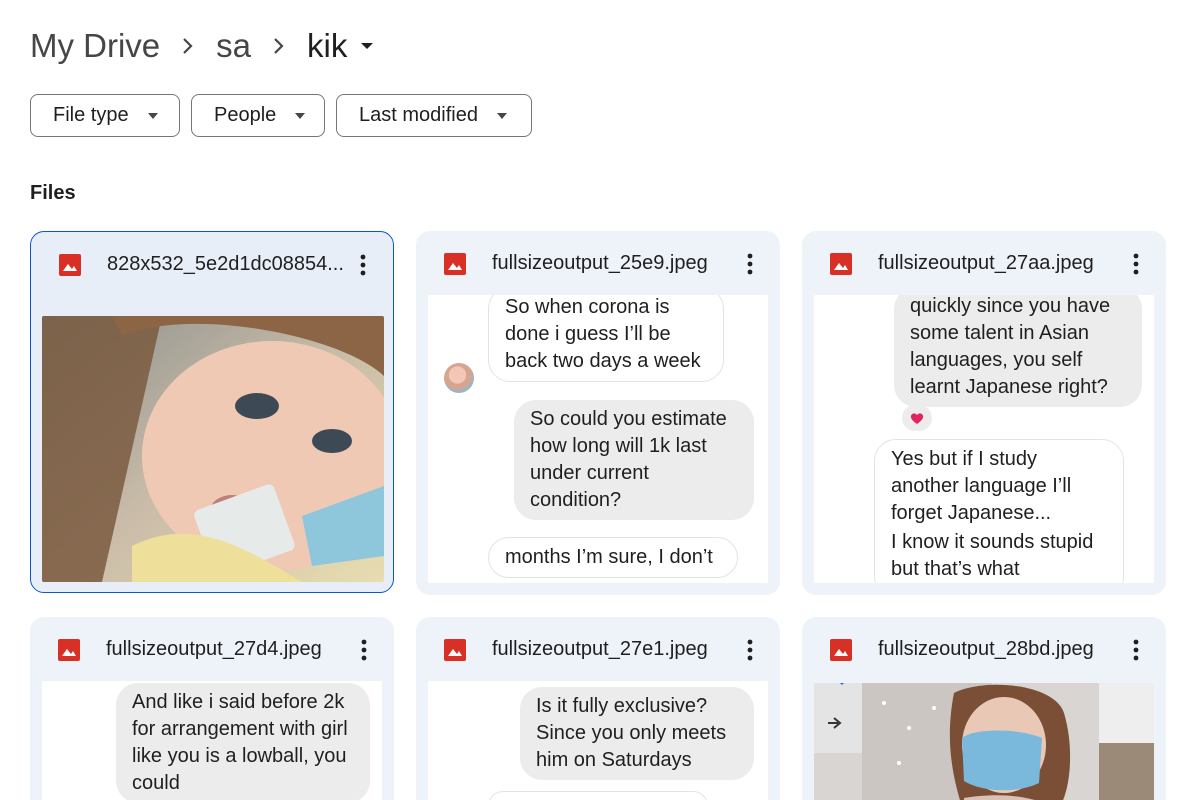 The width and height of the screenshot is (1186, 800). What do you see at coordinates (95, 46) in the screenshot?
I see `breadcrumb-my-drive: My Drive` at bounding box center [95, 46].